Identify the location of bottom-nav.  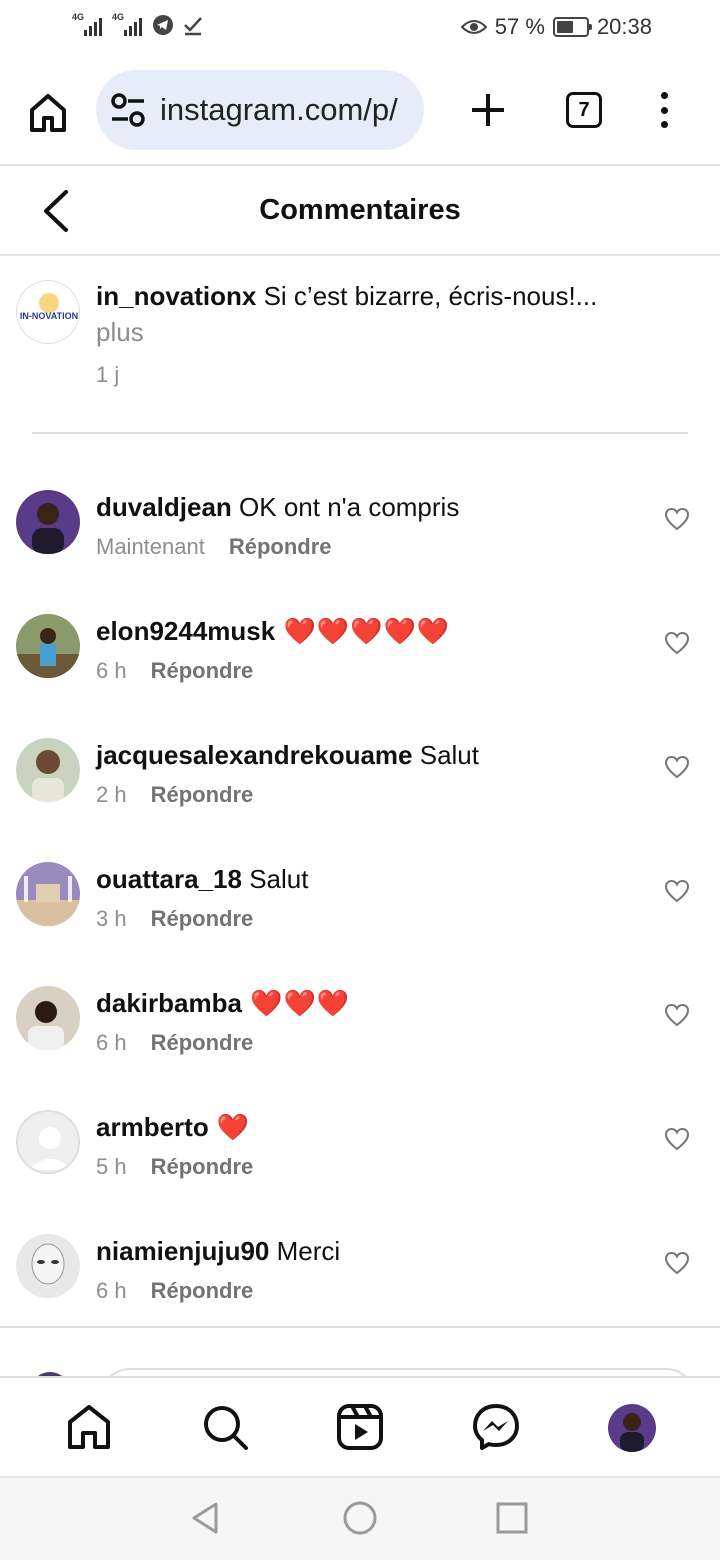
(360, 1427).